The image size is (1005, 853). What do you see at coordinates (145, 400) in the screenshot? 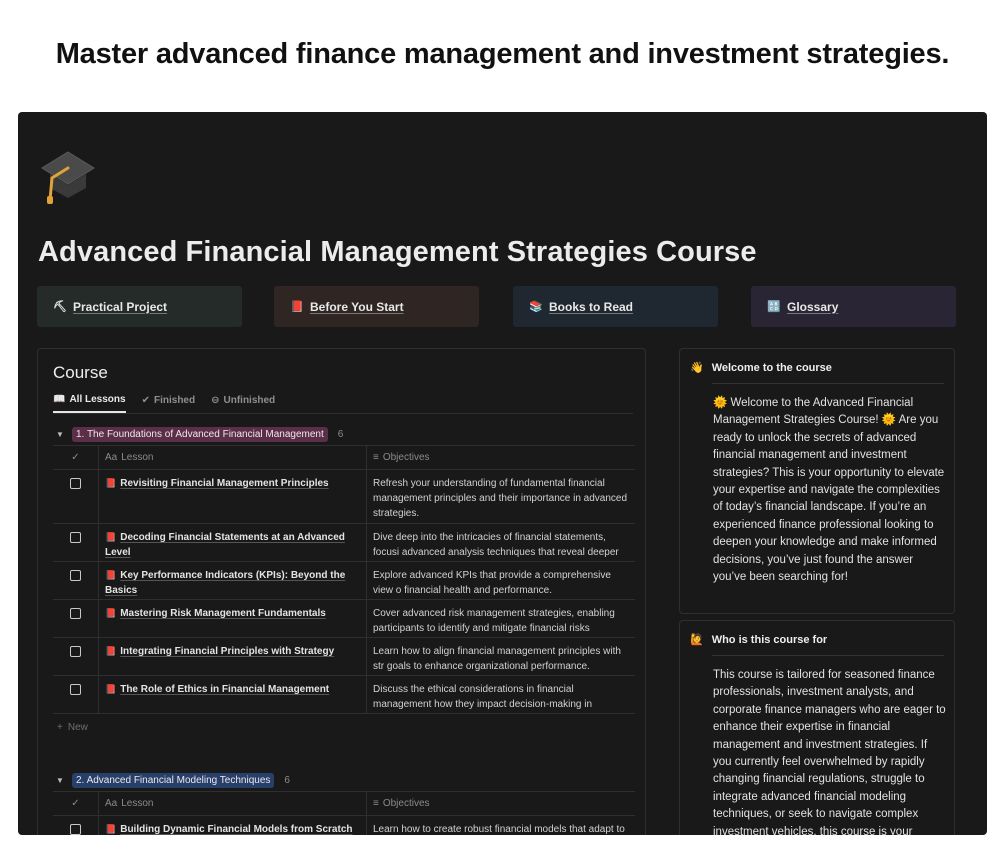
I see `check-circle-icon: ✔` at bounding box center [145, 400].